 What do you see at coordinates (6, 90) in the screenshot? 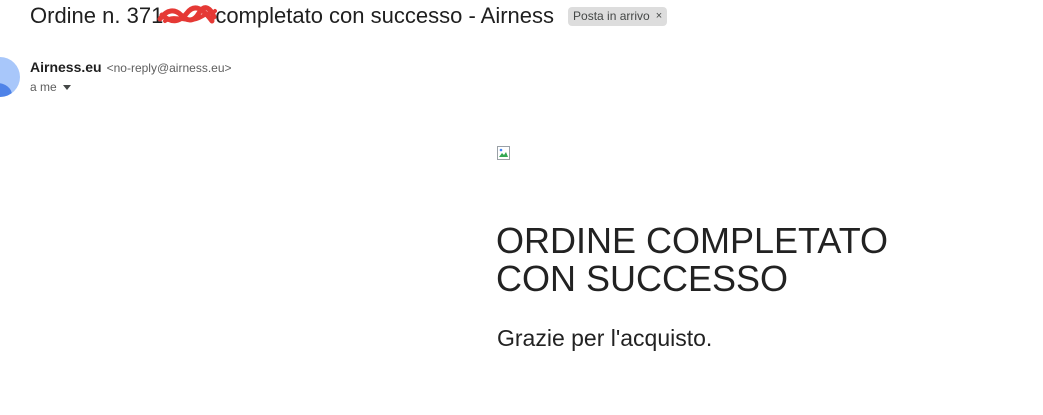
I see `avatar-person-icon` at bounding box center [6, 90].